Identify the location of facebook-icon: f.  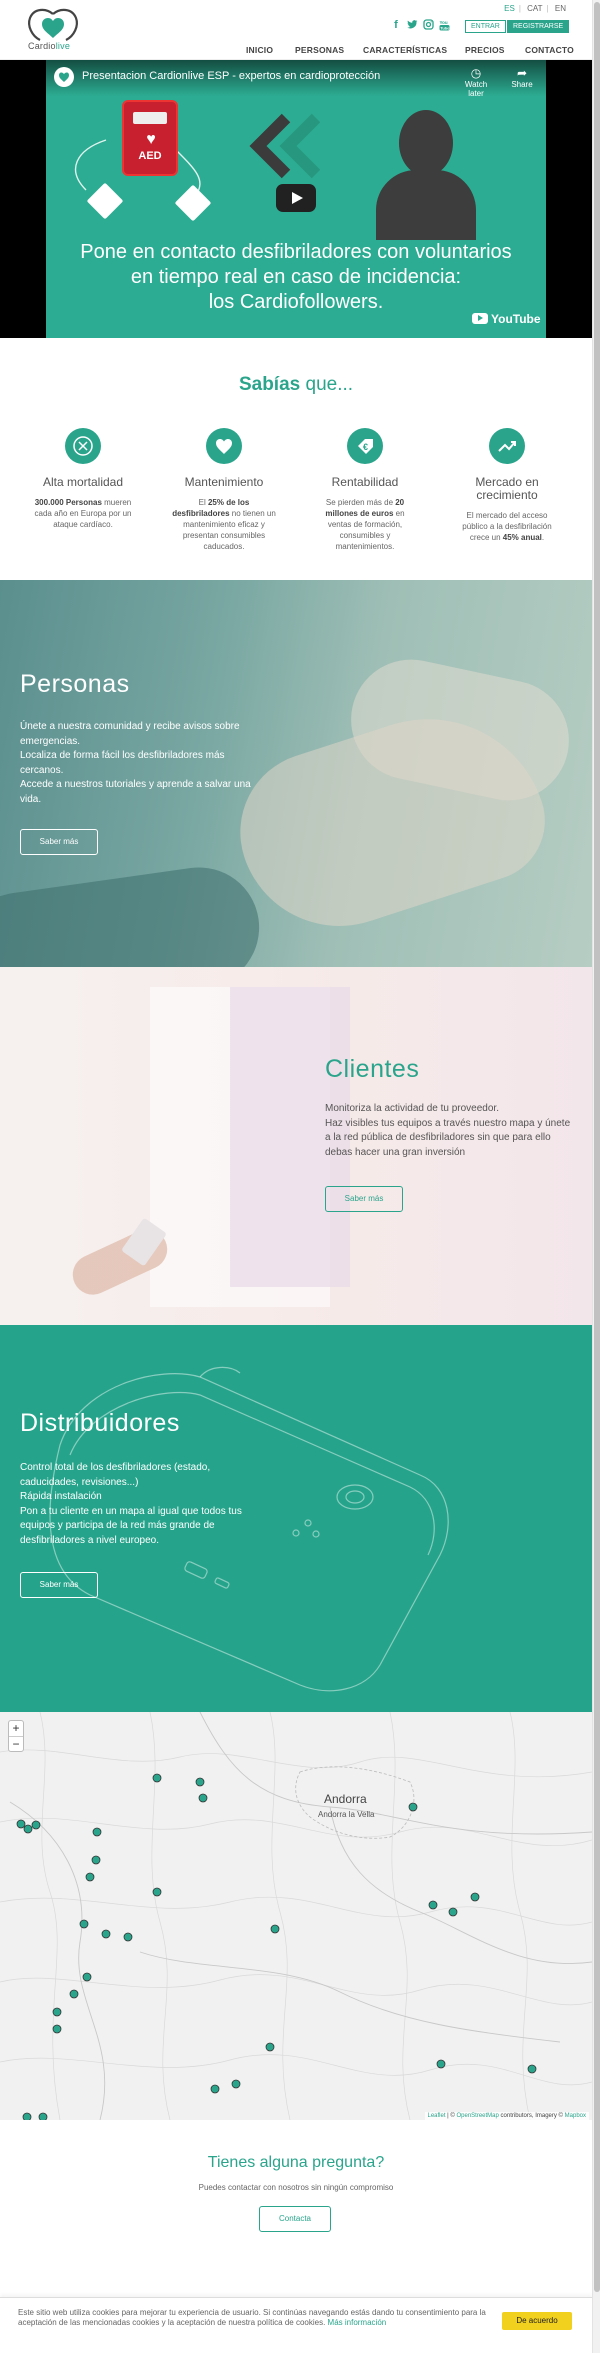
(396, 25).